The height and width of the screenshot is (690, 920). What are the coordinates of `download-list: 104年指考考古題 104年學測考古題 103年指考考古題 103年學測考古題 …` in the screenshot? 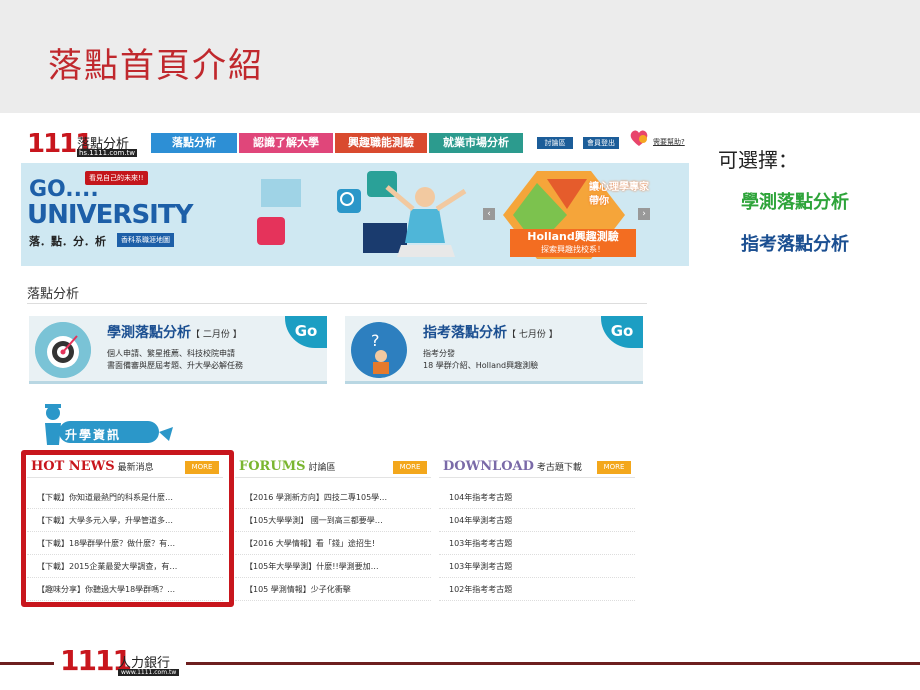 It's located at (537, 543).